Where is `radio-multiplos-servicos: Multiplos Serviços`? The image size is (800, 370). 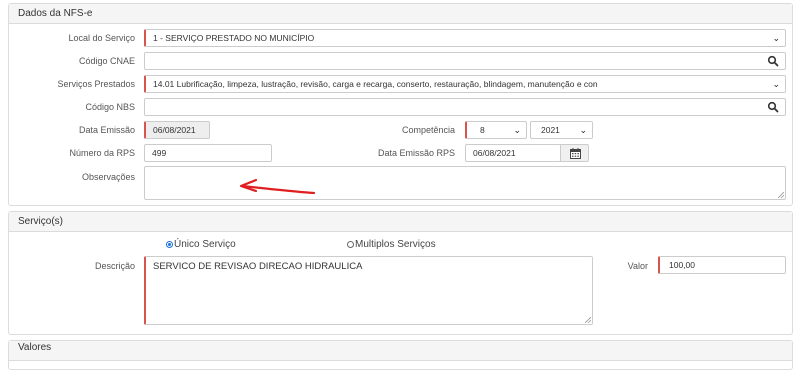
radio-multiplos-servicos: Multiplos Serviços is located at coordinates (391, 244).